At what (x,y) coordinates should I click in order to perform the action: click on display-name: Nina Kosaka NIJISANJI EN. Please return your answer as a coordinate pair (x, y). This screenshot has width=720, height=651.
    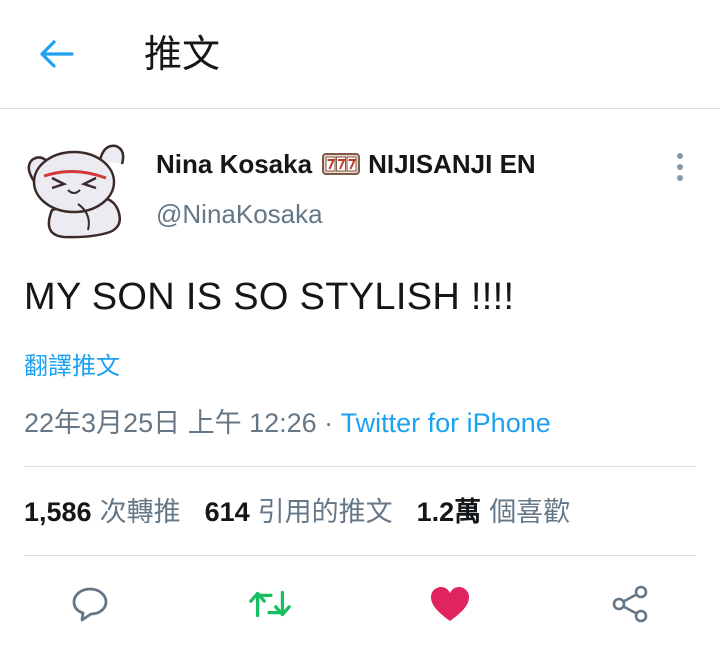
    Looking at the image, I should click on (346, 164).